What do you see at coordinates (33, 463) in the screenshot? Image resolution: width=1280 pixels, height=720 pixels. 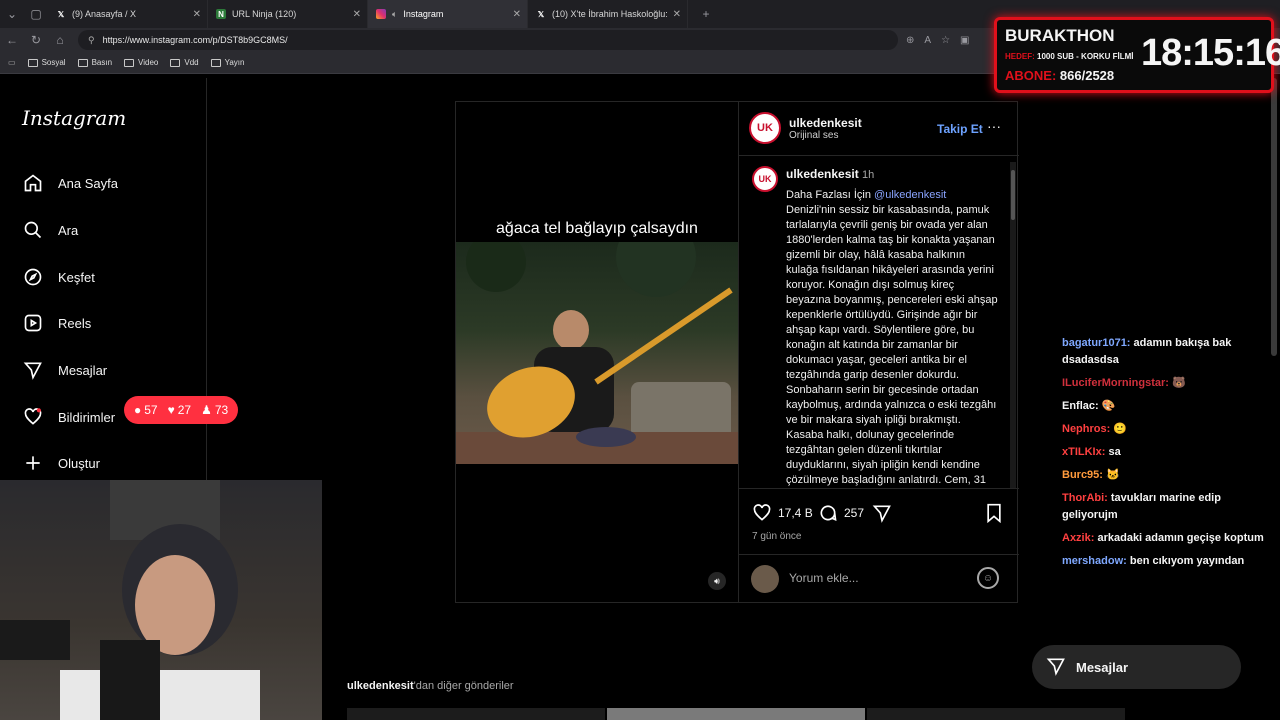 I see `plus-icon` at bounding box center [33, 463].